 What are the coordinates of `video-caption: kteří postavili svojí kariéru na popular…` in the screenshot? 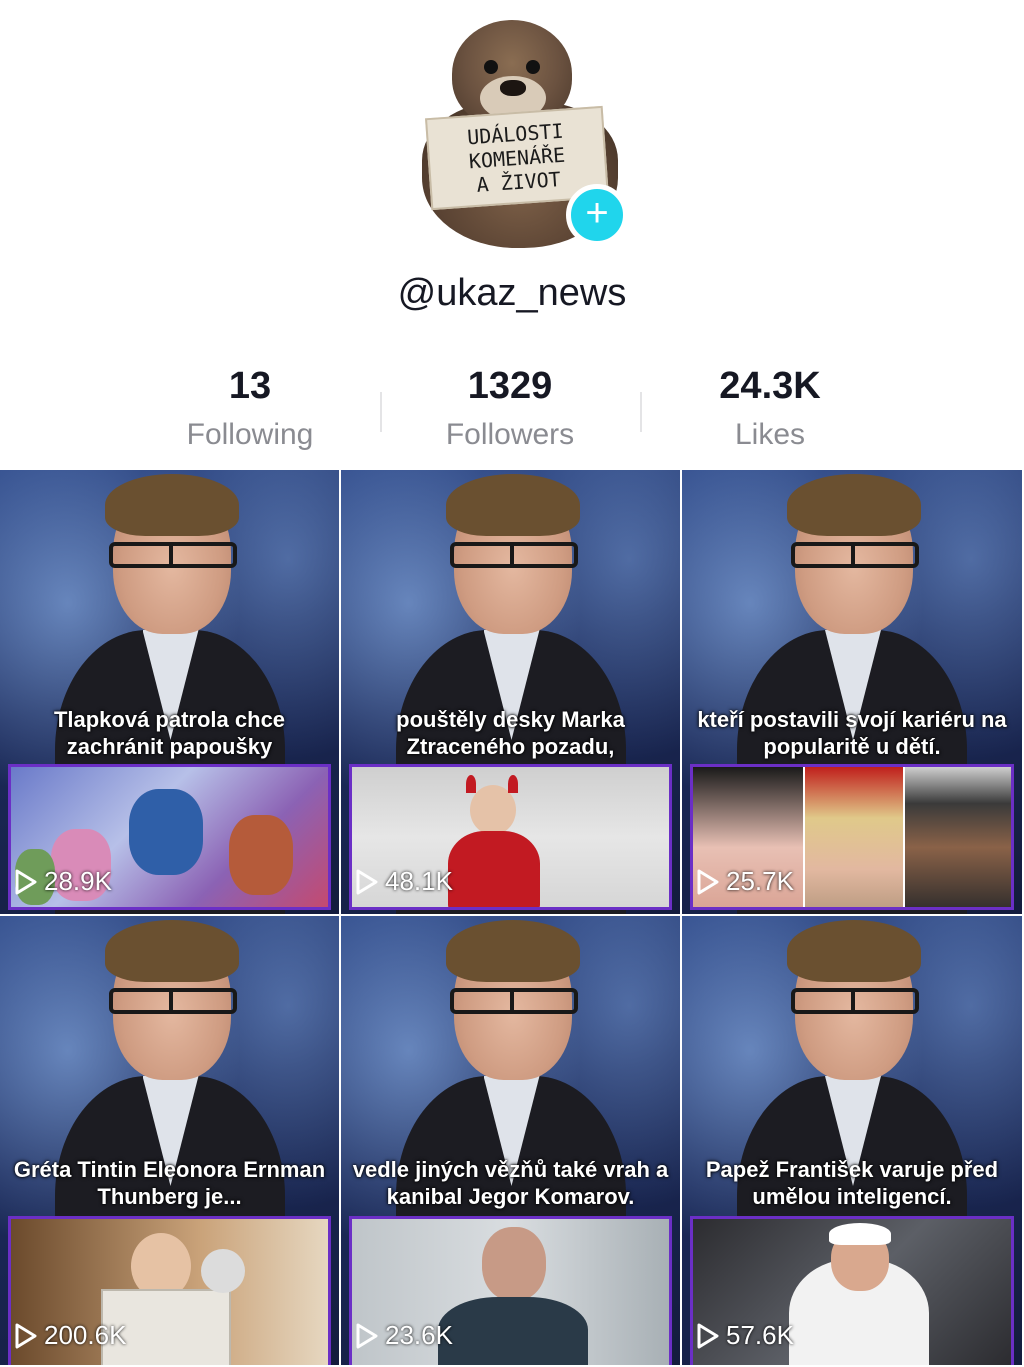 It's located at (852, 733).